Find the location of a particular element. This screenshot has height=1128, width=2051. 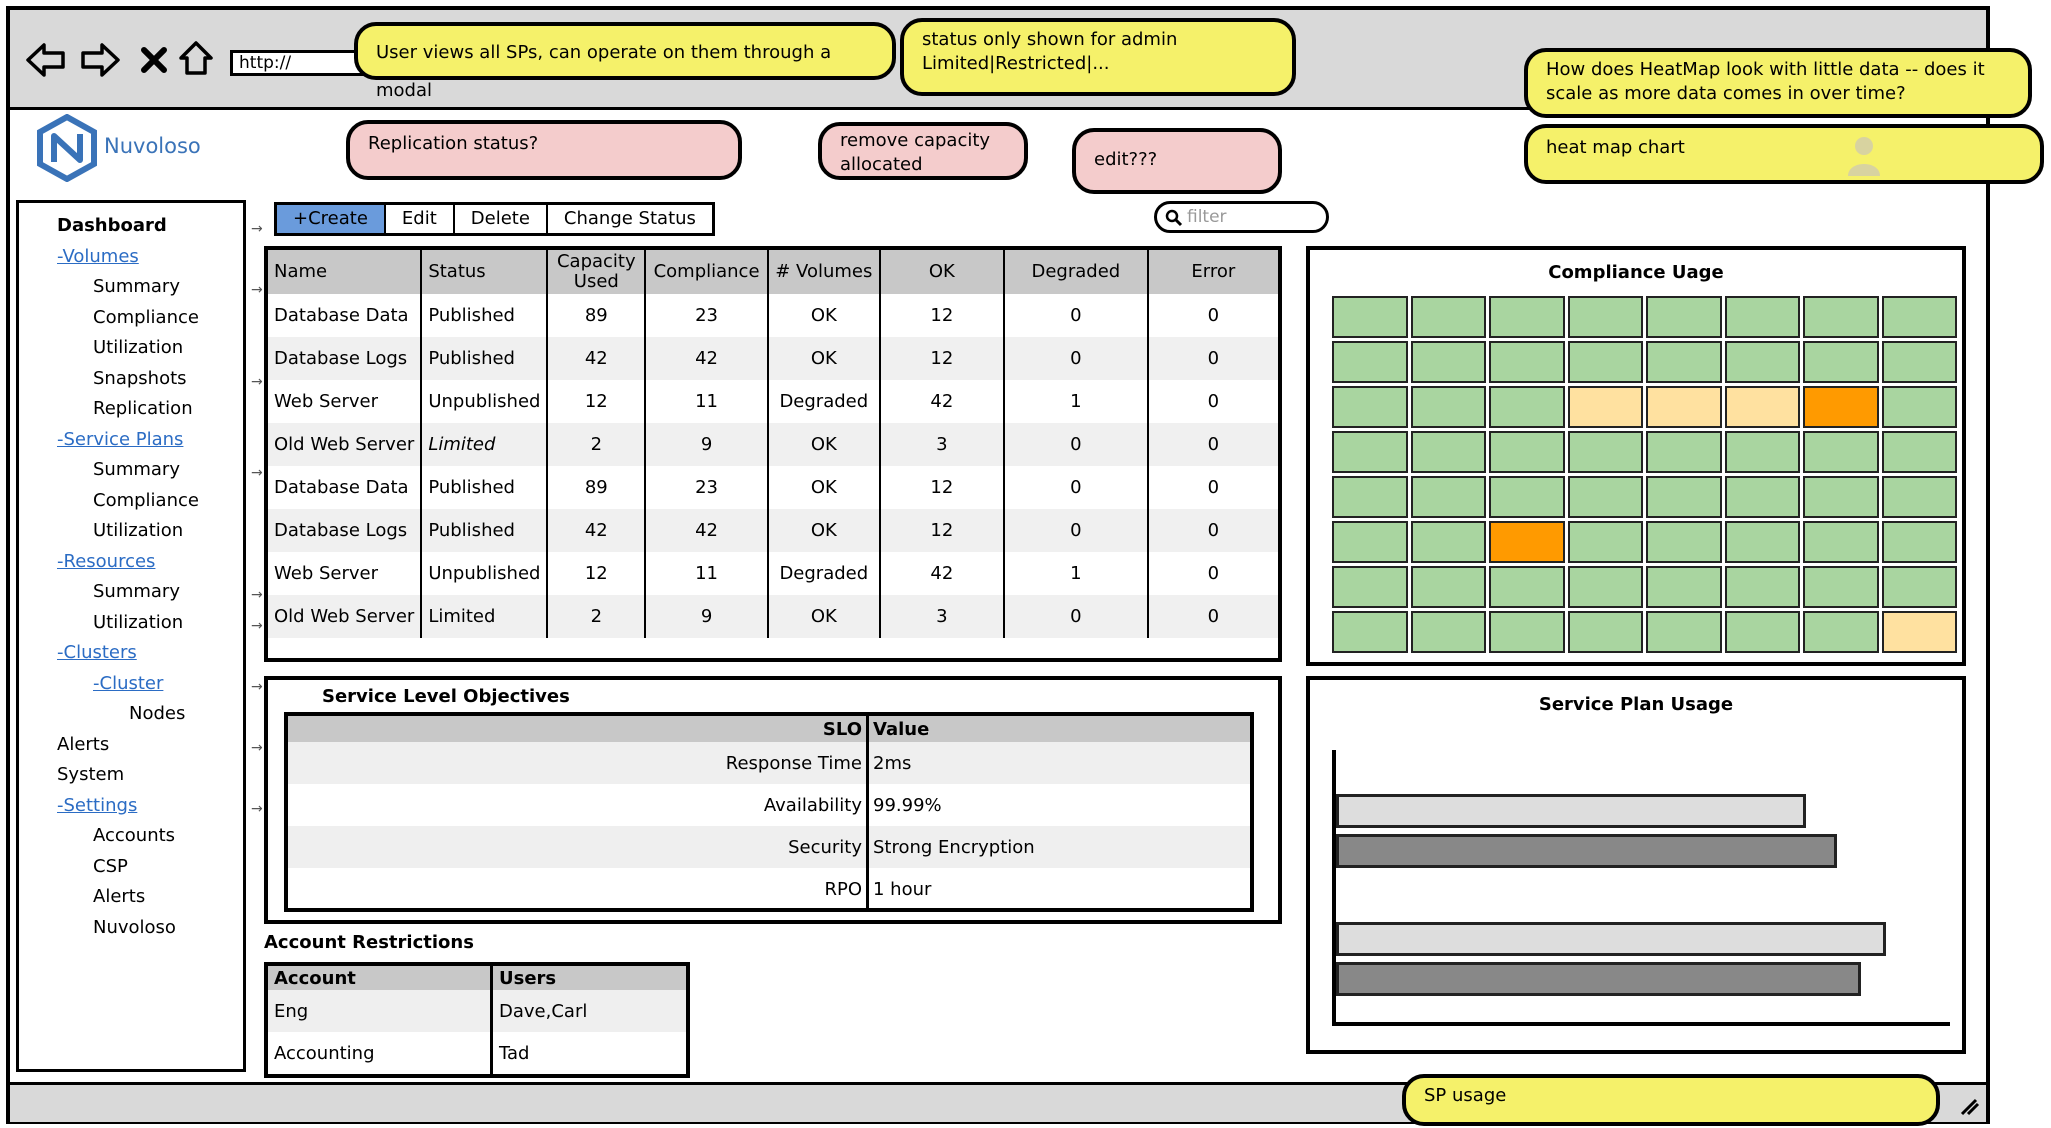

close-icon is located at coordinates (154, 60).